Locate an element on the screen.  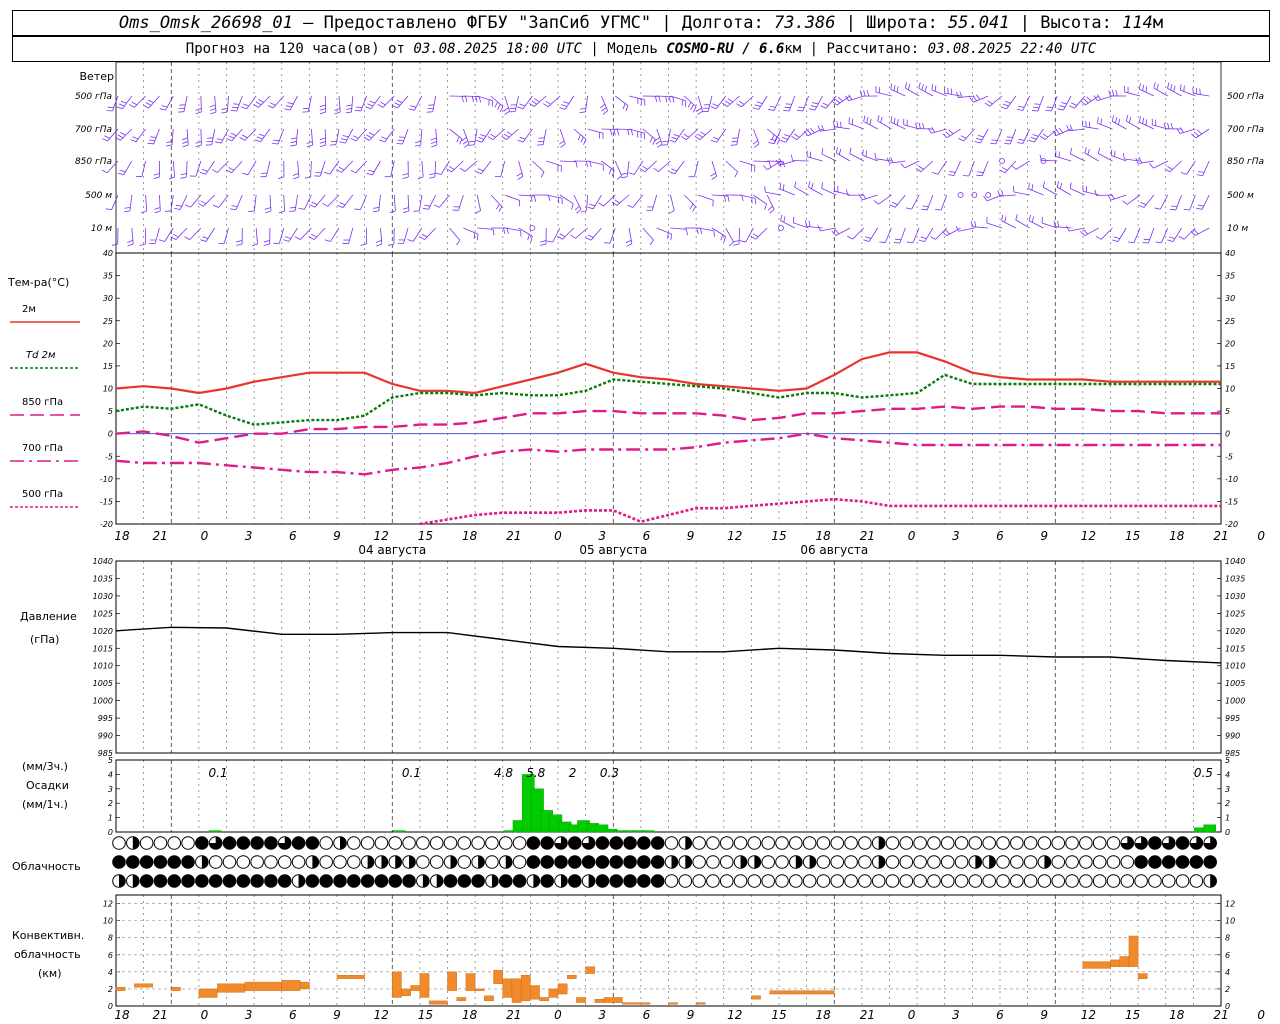
precip-axis-tick-right: 4 is located at coordinates (1227, 774).